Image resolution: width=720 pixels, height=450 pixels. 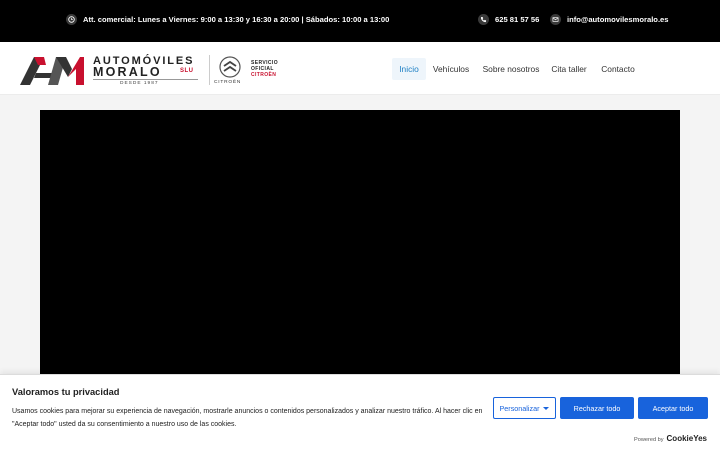 What do you see at coordinates (230, 67) in the screenshot?
I see `citroen-icon` at bounding box center [230, 67].